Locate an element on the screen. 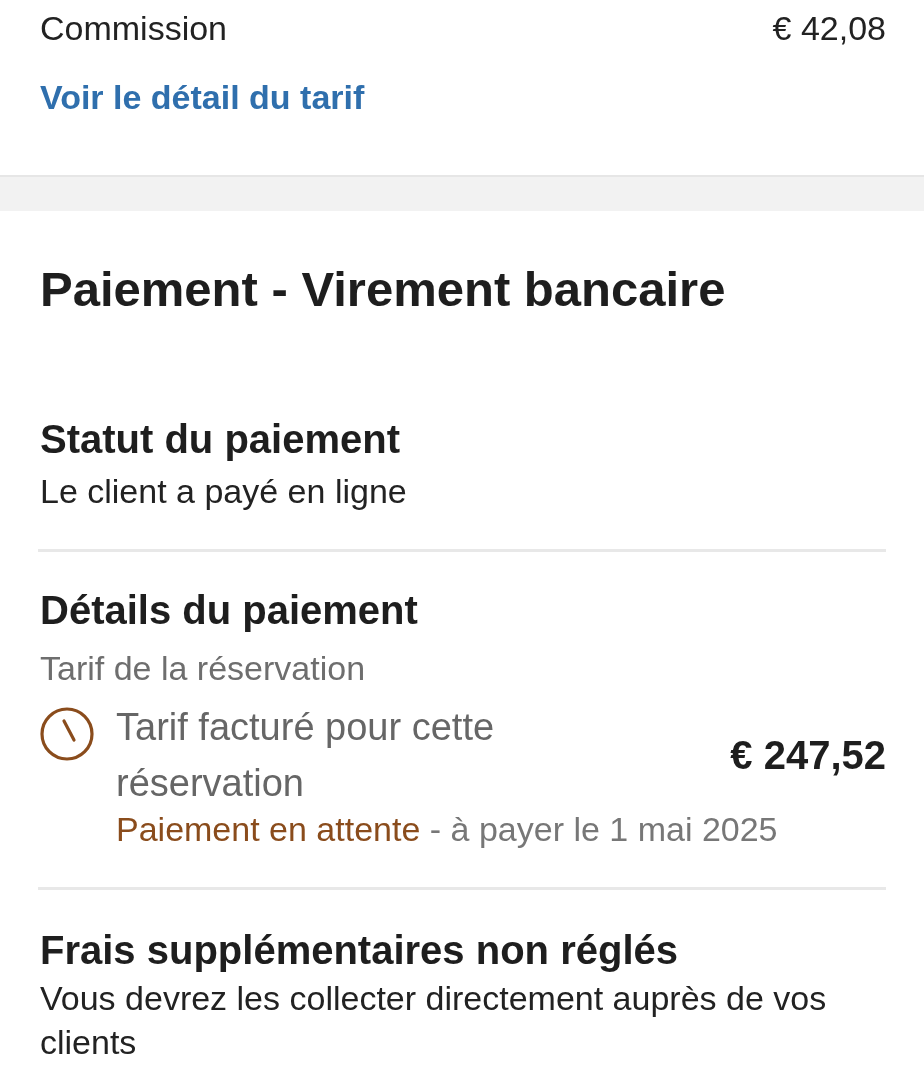  status-heading: Statut du paiement is located at coordinates (221, 439).